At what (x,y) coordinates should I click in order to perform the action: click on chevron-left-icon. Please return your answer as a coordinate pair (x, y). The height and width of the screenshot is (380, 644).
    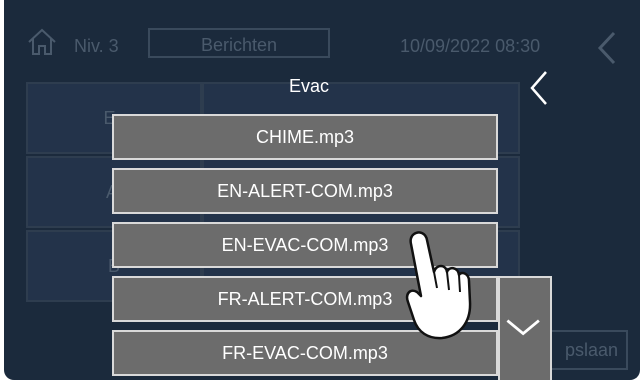
    Looking at the image, I should click on (539, 88).